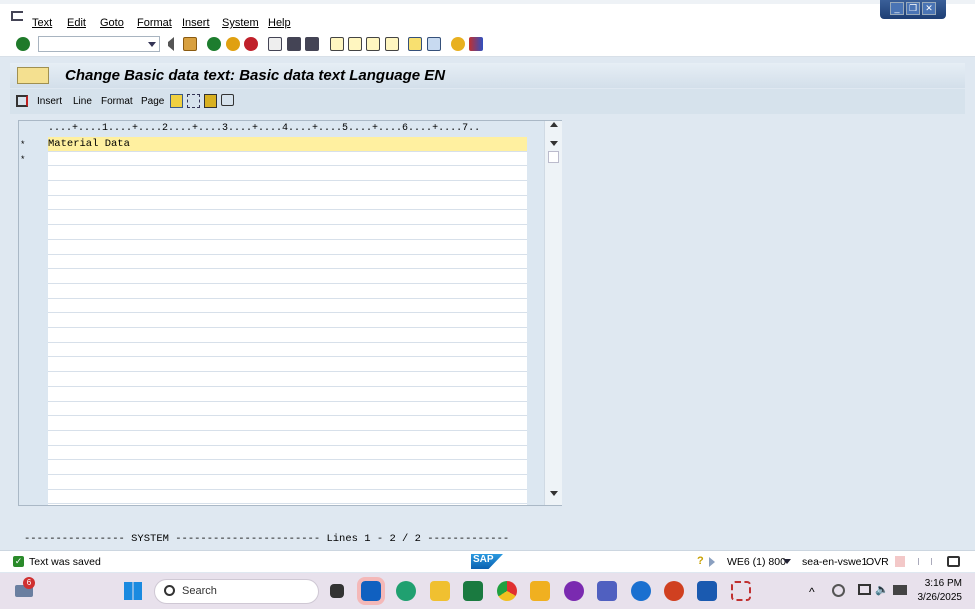 The width and height of the screenshot is (975, 609). I want to click on sync-icon, so click(838, 590).